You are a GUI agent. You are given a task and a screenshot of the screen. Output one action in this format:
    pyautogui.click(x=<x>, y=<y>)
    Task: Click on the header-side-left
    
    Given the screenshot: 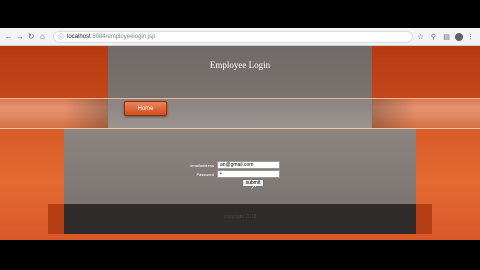 What is the action you would take?
    pyautogui.click(x=54, y=72)
    